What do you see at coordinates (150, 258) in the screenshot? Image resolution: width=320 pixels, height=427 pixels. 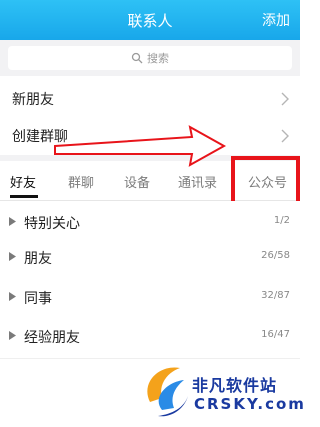 I see `friend-group-row: 朋友 26/58` at bounding box center [150, 258].